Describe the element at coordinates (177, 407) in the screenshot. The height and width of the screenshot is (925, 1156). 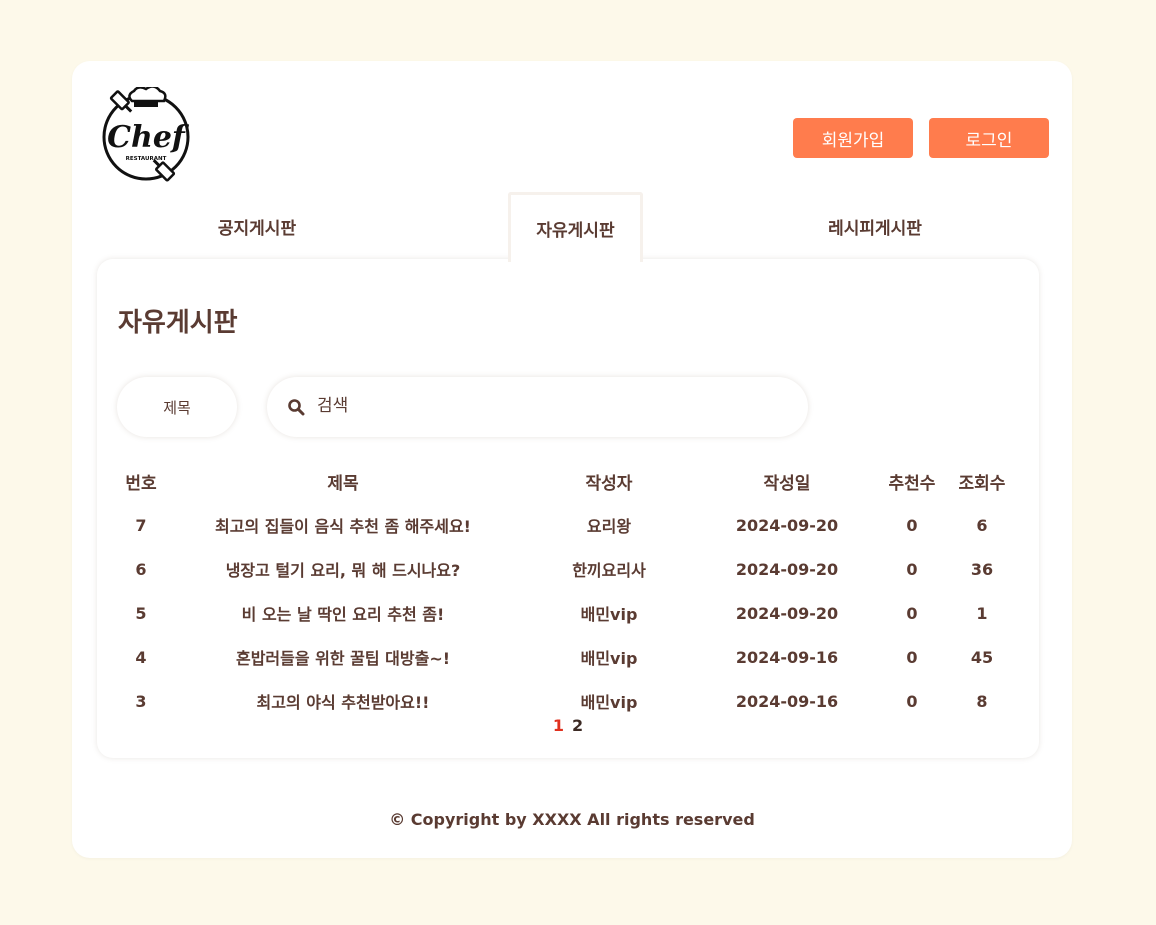
I see `search-filter-select: 제목` at that location.